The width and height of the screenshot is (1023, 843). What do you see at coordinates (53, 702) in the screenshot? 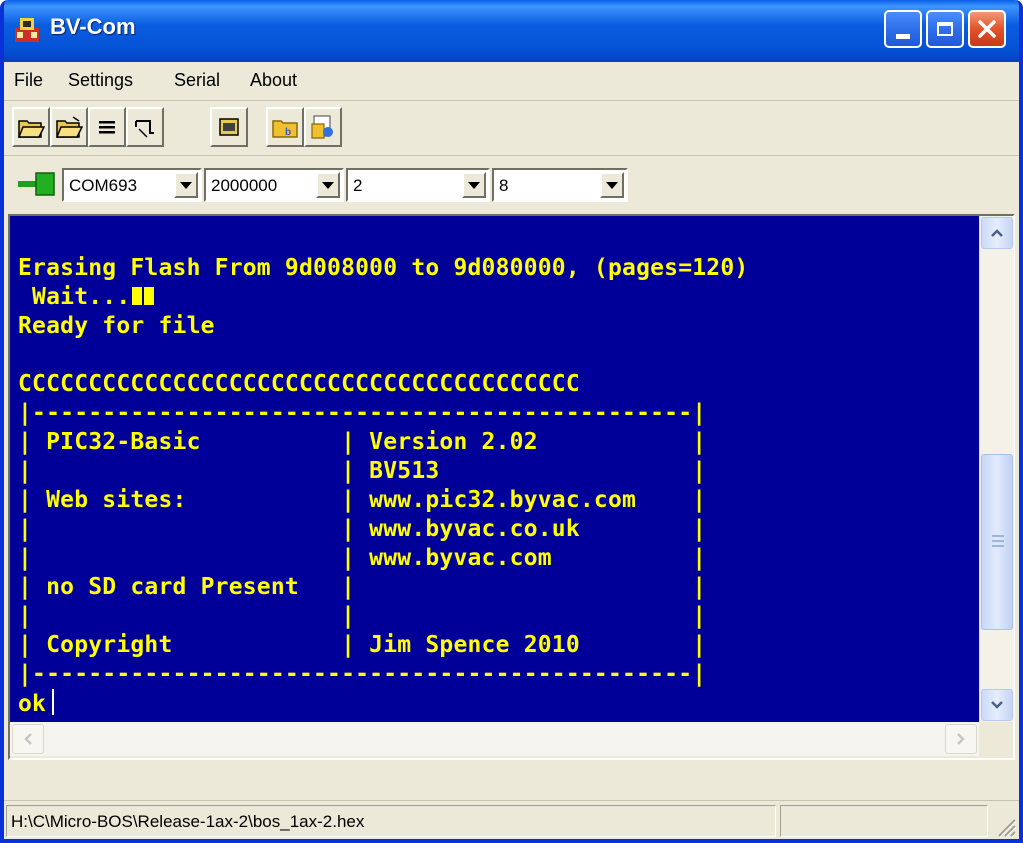
I see `text-cursor` at bounding box center [53, 702].